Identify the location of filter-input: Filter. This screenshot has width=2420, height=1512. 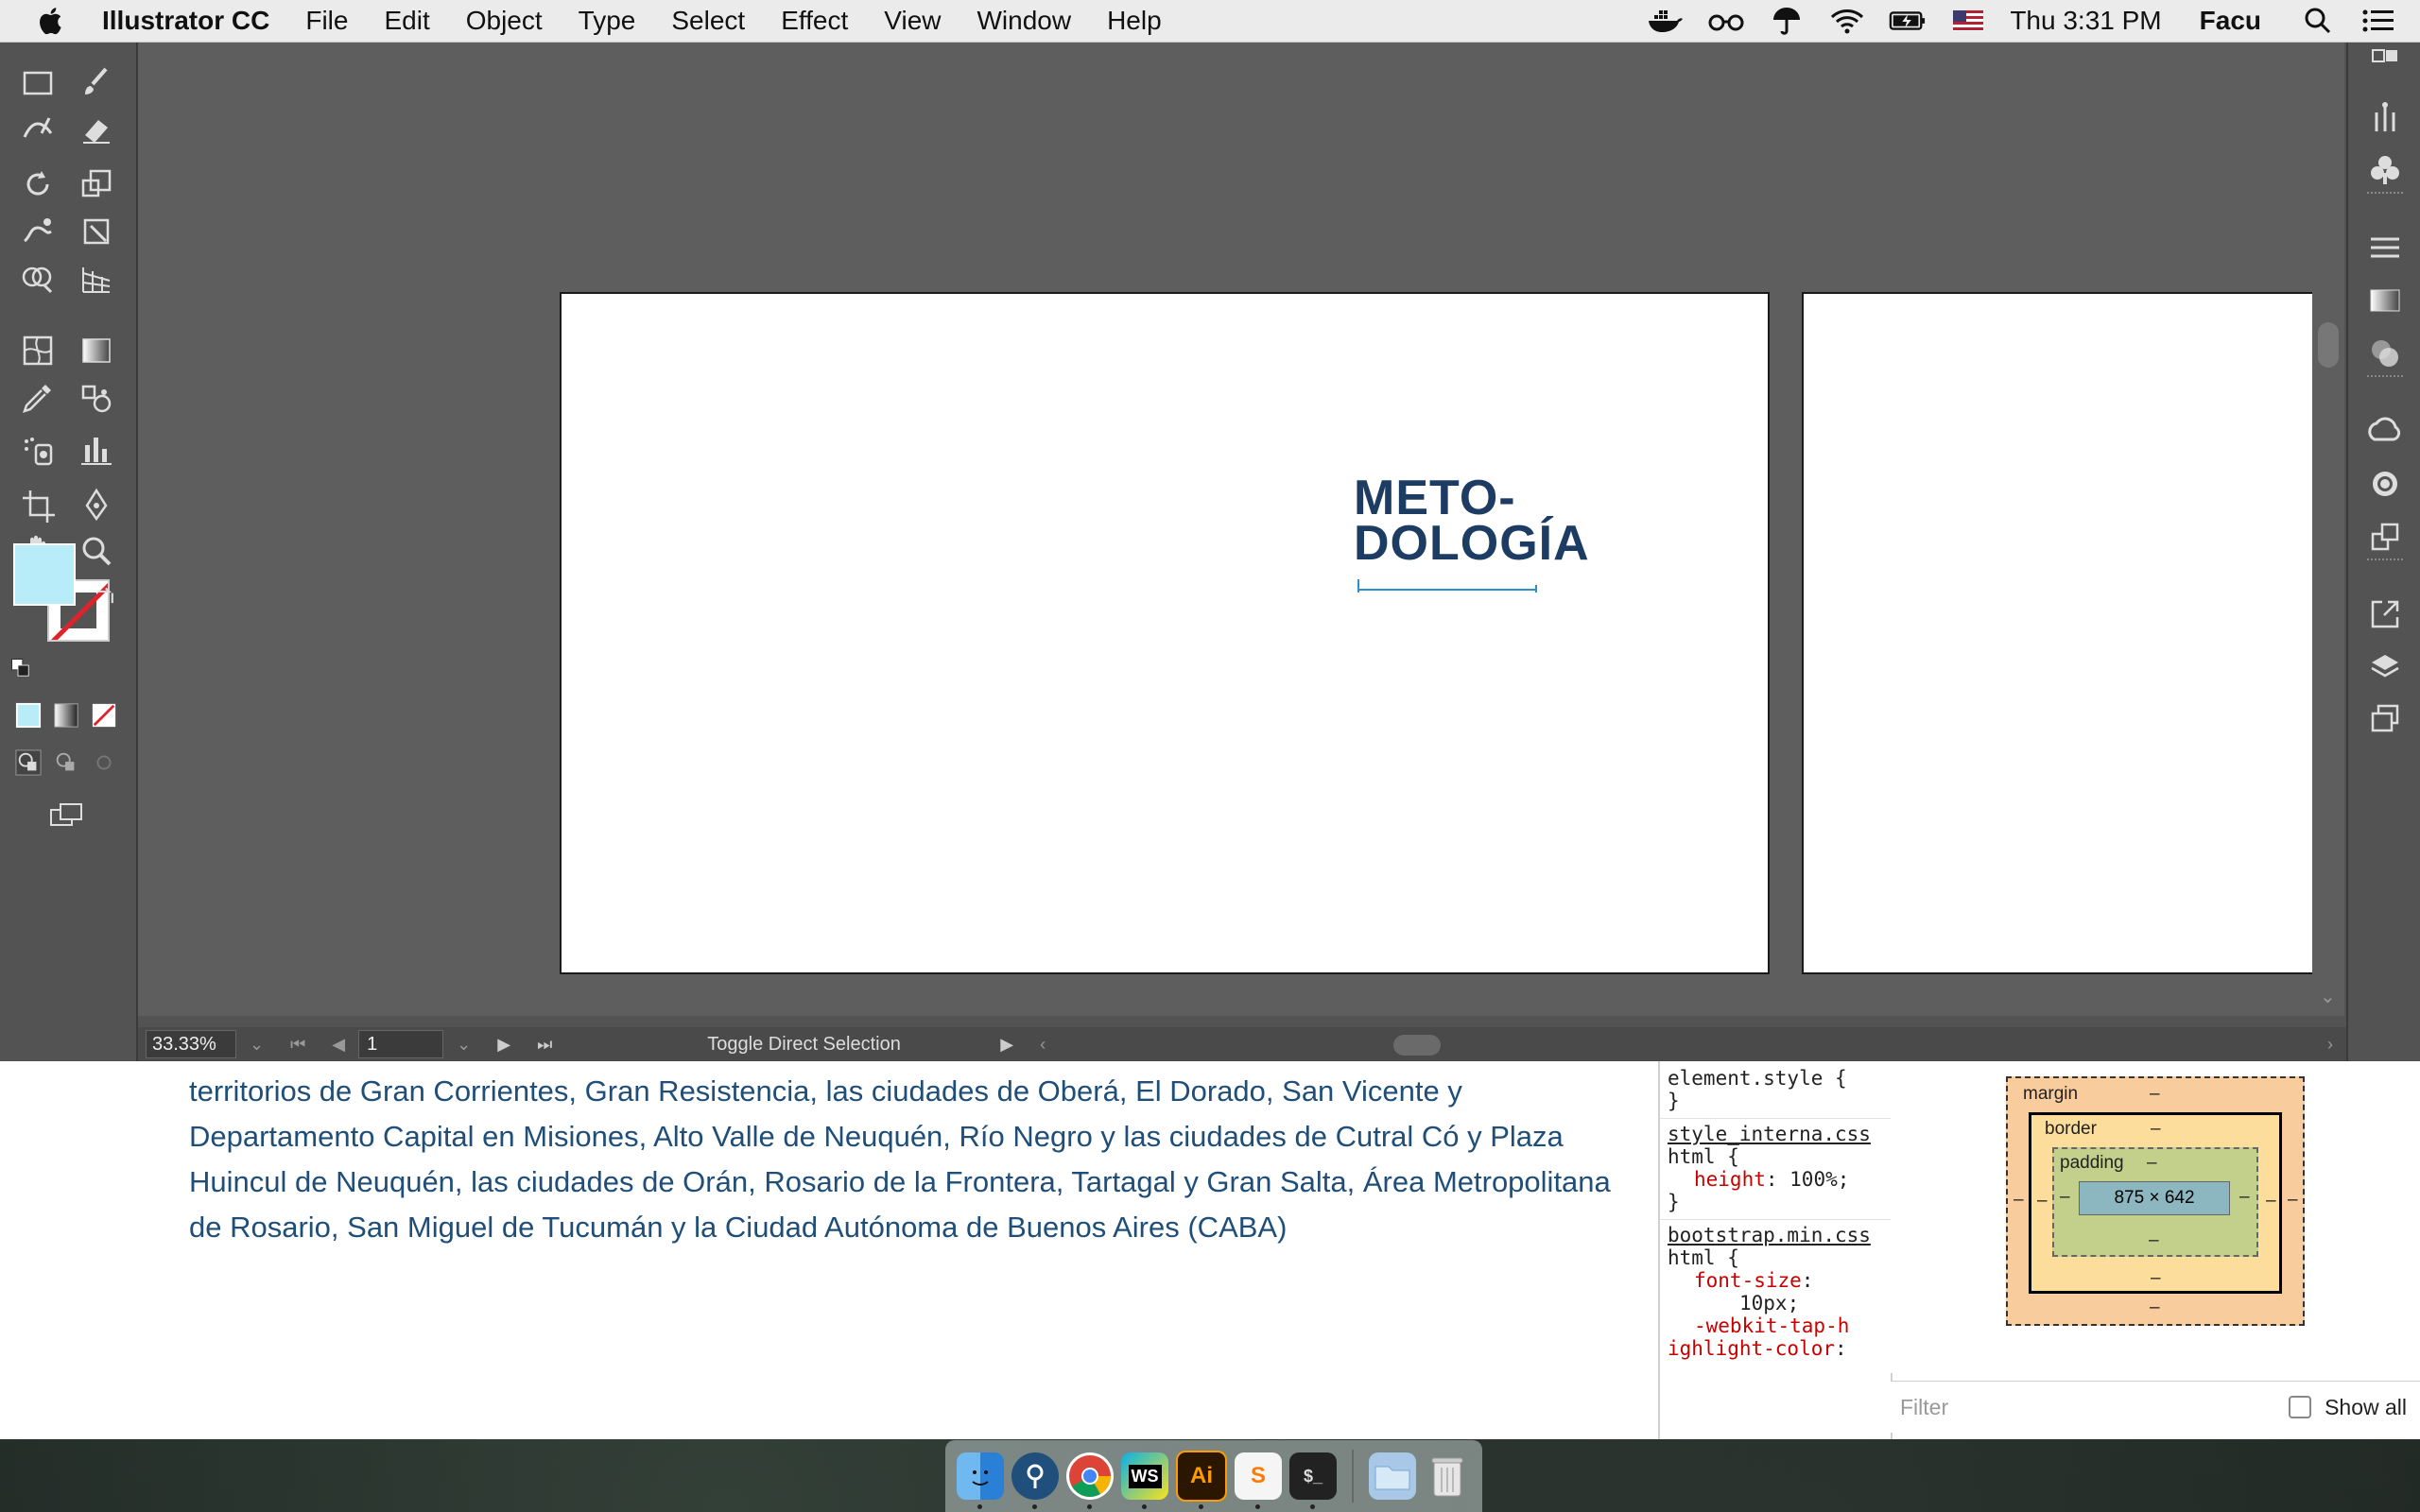
(2094, 1407).